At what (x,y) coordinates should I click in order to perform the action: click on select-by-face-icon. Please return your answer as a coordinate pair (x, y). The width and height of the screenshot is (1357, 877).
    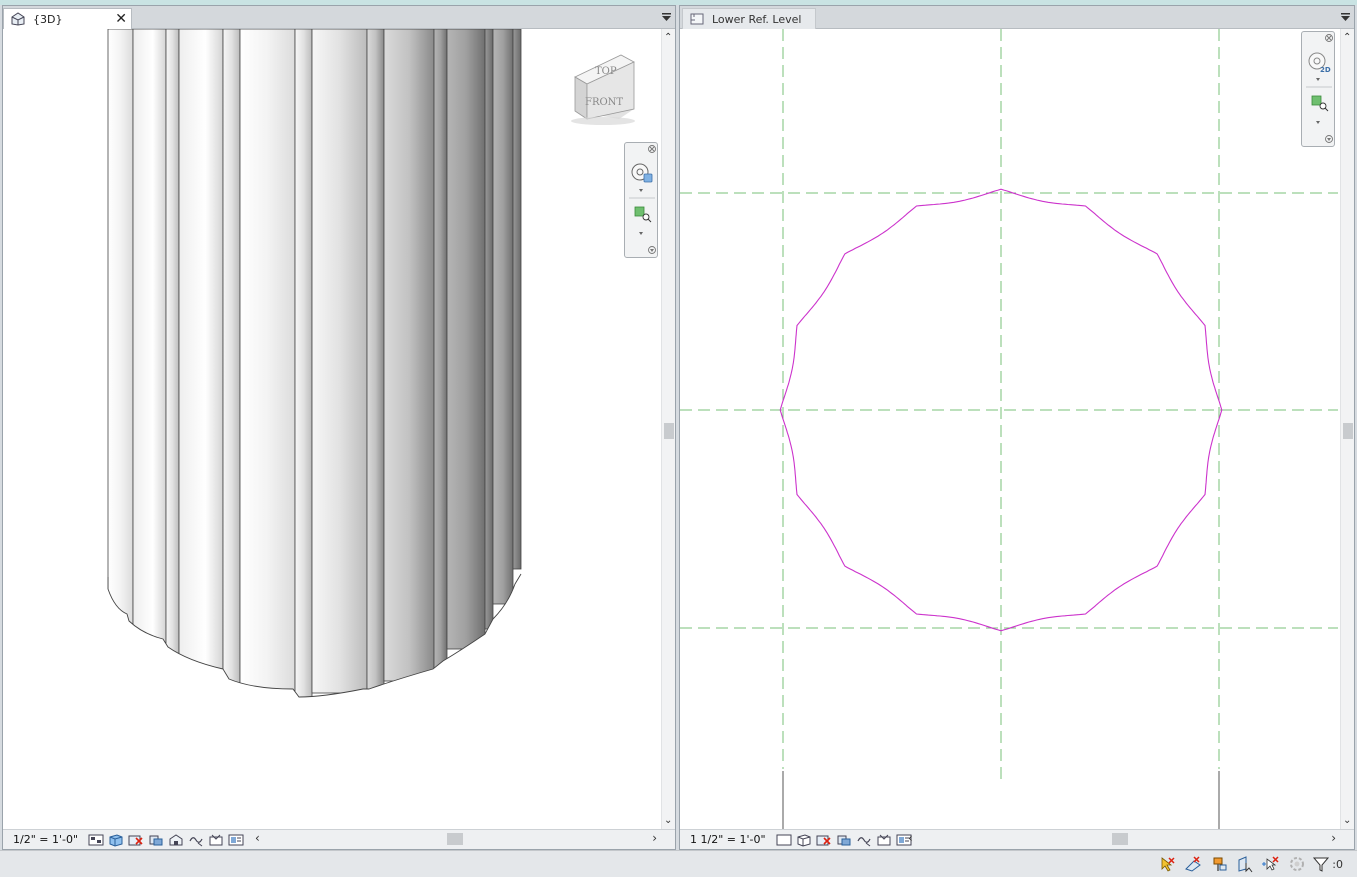
    Looking at the image, I should click on (1245, 864).